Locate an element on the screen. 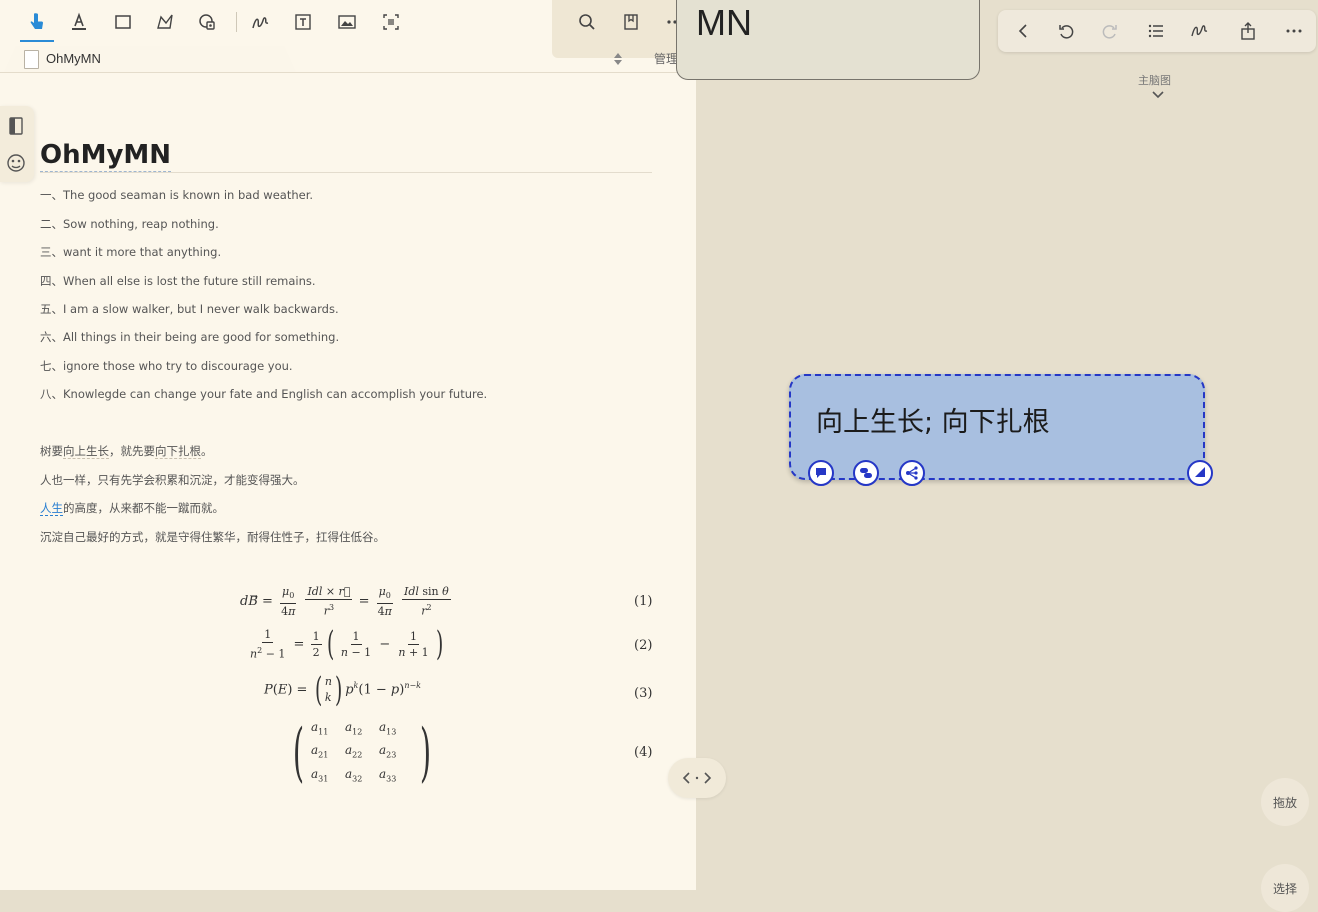 The height and width of the screenshot is (912, 1318). undo-icon is located at coordinates (1066, 31).